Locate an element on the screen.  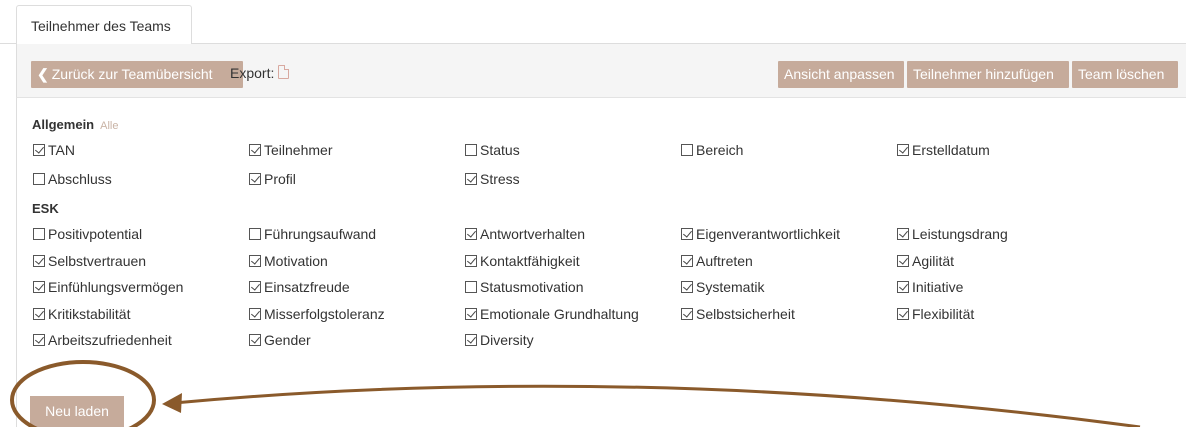
checkbox-label: Bereich is located at coordinates (720, 150).